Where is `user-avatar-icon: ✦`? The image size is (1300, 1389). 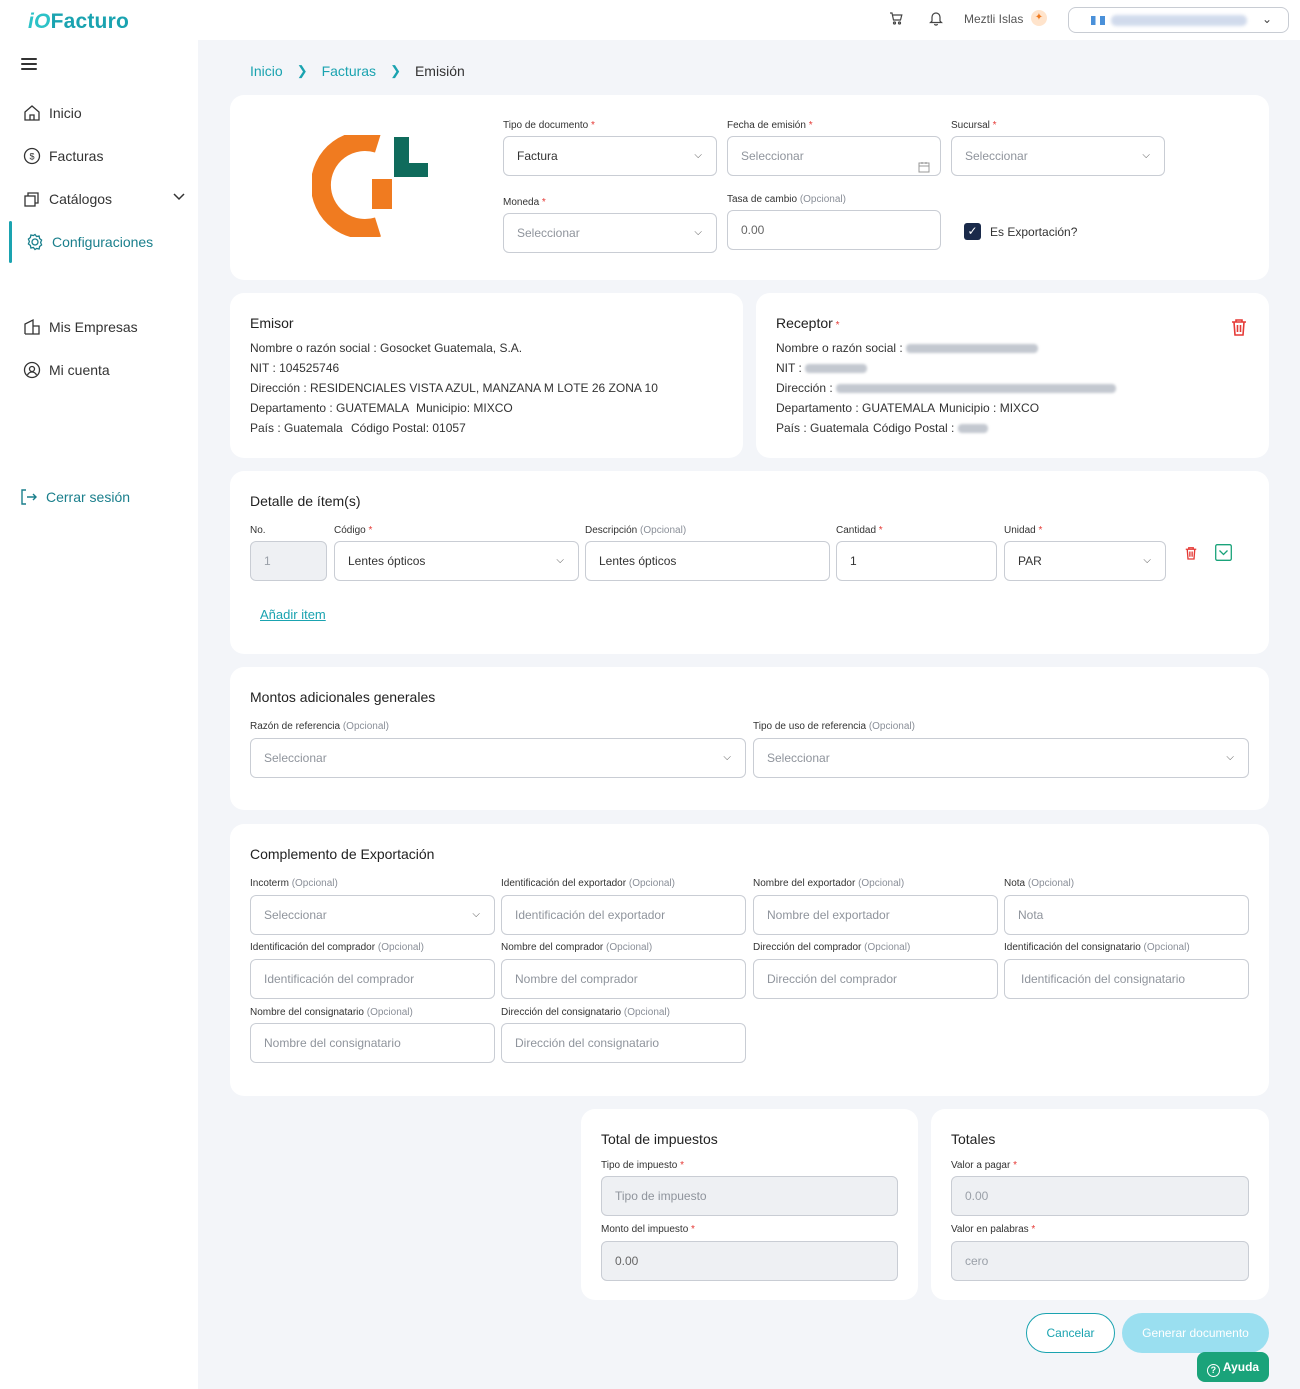 user-avatar-icon: ✦ is located at coordinates (1039, 18).